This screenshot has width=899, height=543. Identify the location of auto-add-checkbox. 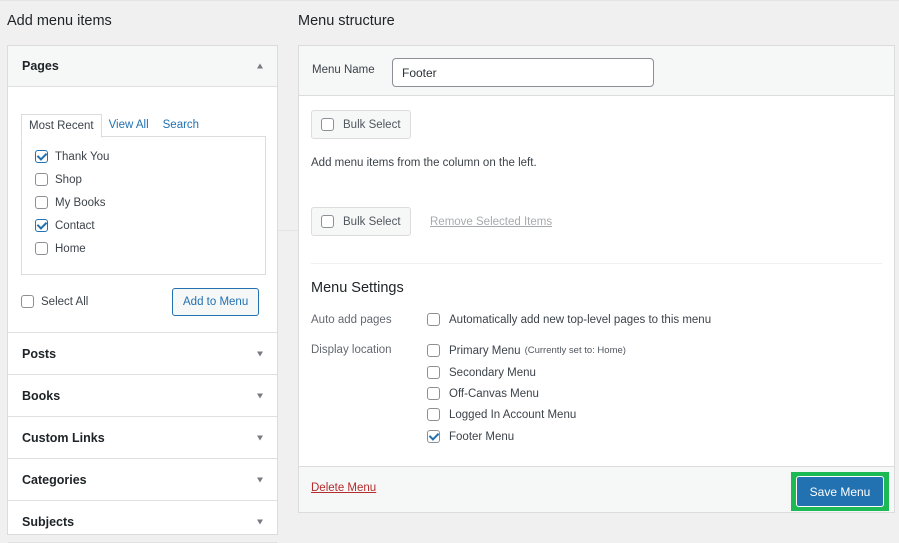
(433, 319).